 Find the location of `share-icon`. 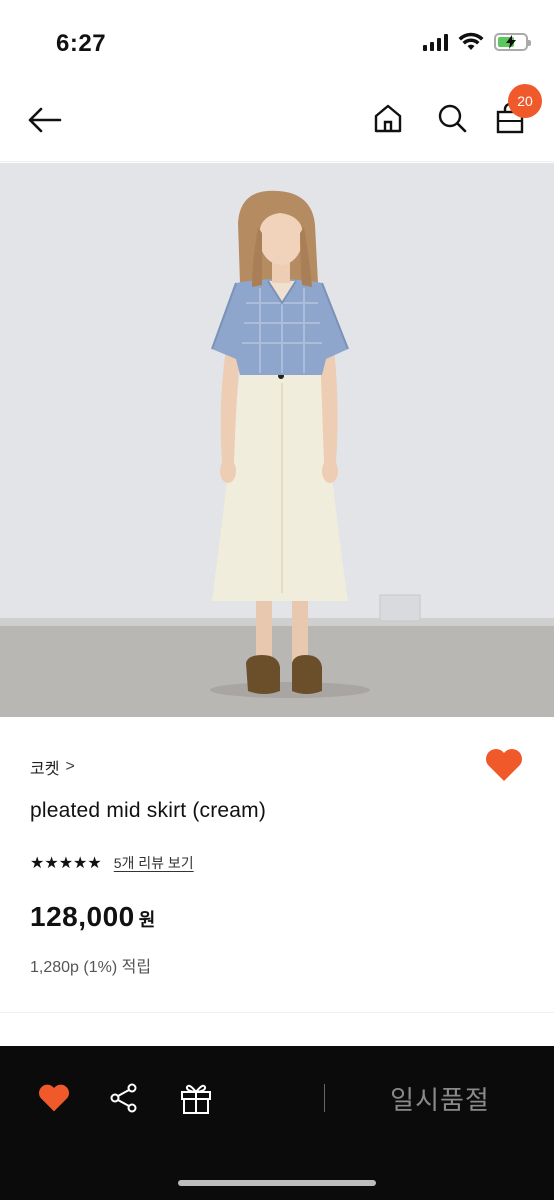

share-icon is located at coordinates (123, 1098).